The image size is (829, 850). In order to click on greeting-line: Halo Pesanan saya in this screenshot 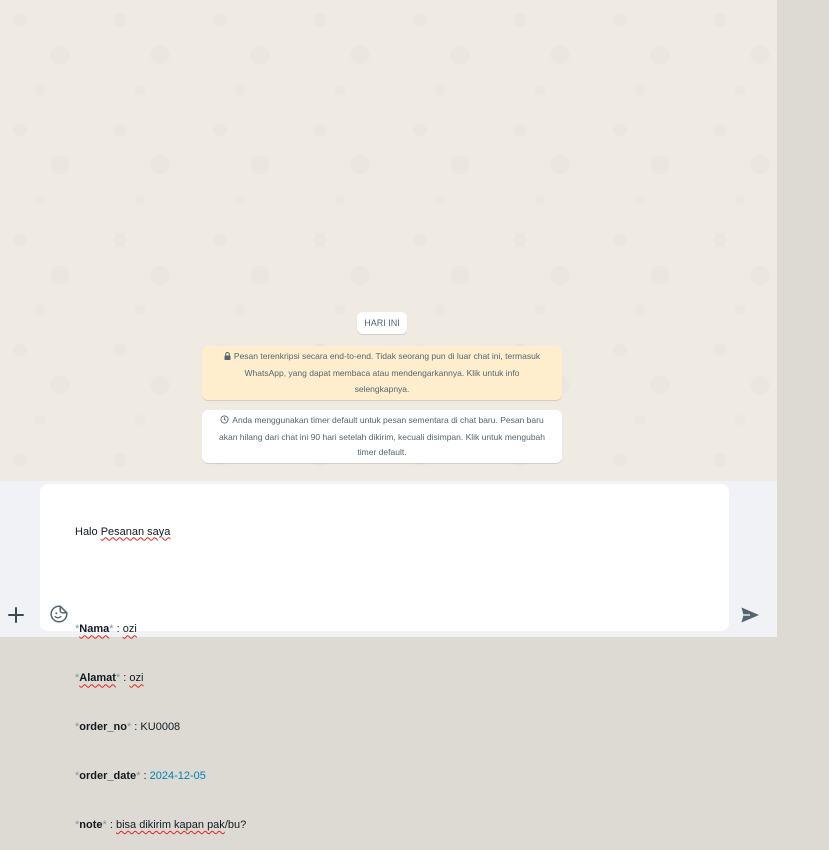, I will do `click(160, 532)`.